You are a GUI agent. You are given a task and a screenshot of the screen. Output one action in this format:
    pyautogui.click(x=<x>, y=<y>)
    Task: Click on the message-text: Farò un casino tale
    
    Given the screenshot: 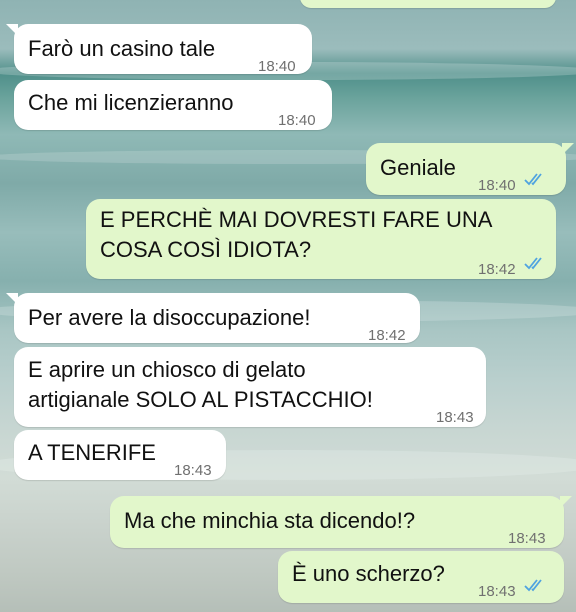 What is the action you would take?
    pyautogui.click(x=122, y=48)
    